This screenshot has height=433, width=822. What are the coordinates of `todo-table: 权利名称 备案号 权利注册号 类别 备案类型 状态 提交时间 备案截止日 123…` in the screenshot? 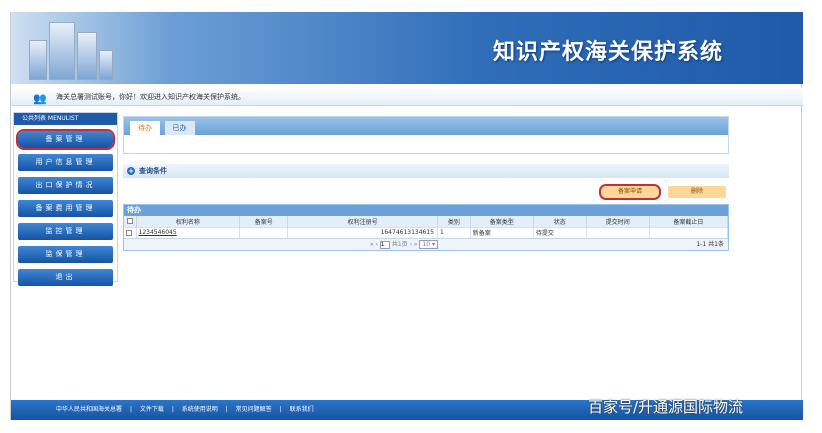 It's located at (426, 227).